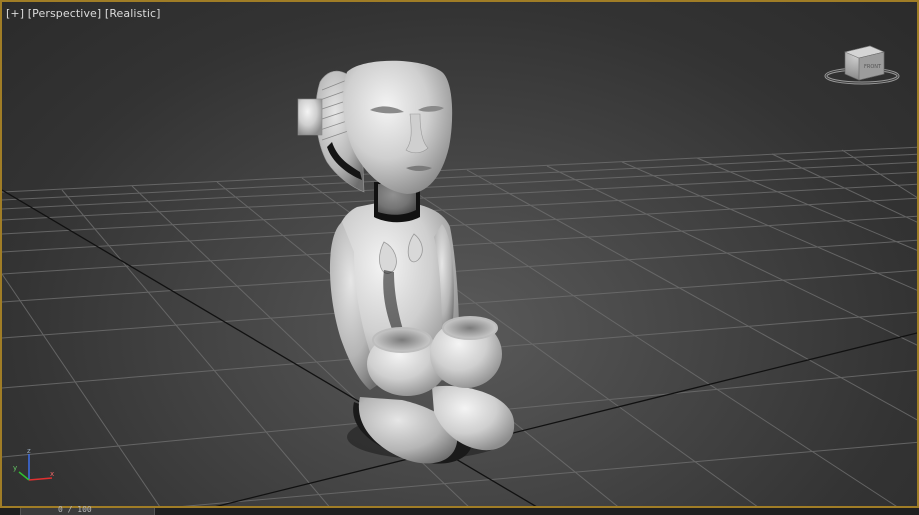  Describe the element at coordinates (15, 468) in the screenshot. I see `axis-y-label: y` at that location.